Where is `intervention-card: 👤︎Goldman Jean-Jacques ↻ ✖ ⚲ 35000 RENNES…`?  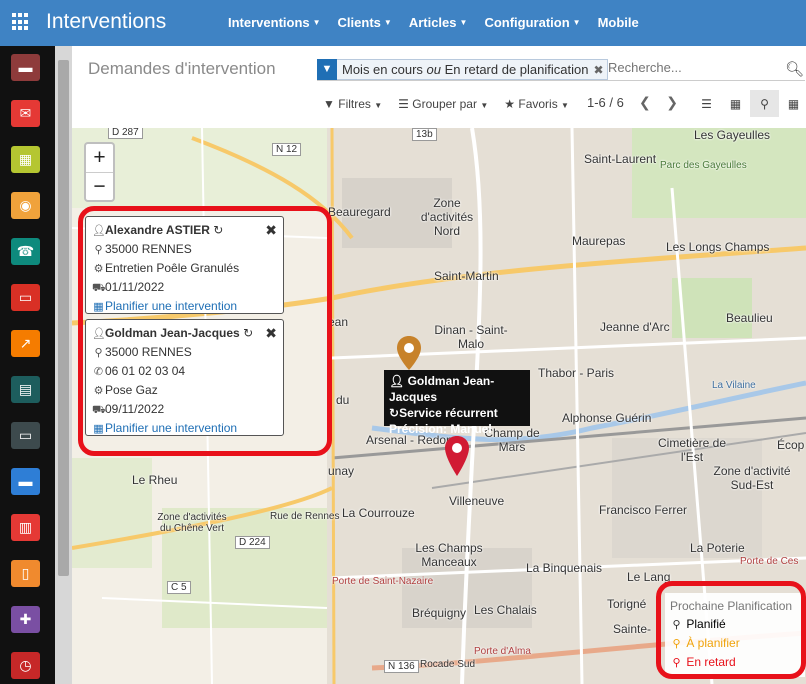
intervention-card: 👤︎Goldman Jean-Jacques ↻ ✖ ⚲ 35000 RENNES… is located at coordinates (184, 377).